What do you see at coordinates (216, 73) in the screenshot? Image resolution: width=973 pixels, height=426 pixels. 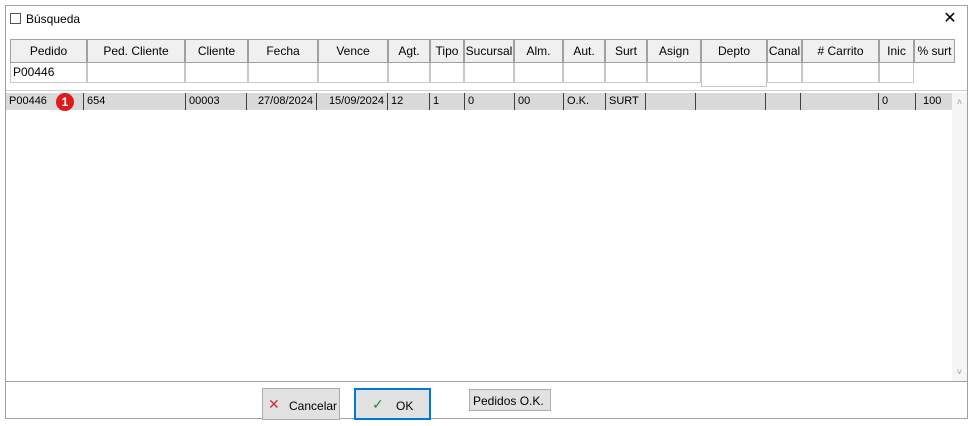 I see `filter-cliente-input` at bounding box center [216, 73].